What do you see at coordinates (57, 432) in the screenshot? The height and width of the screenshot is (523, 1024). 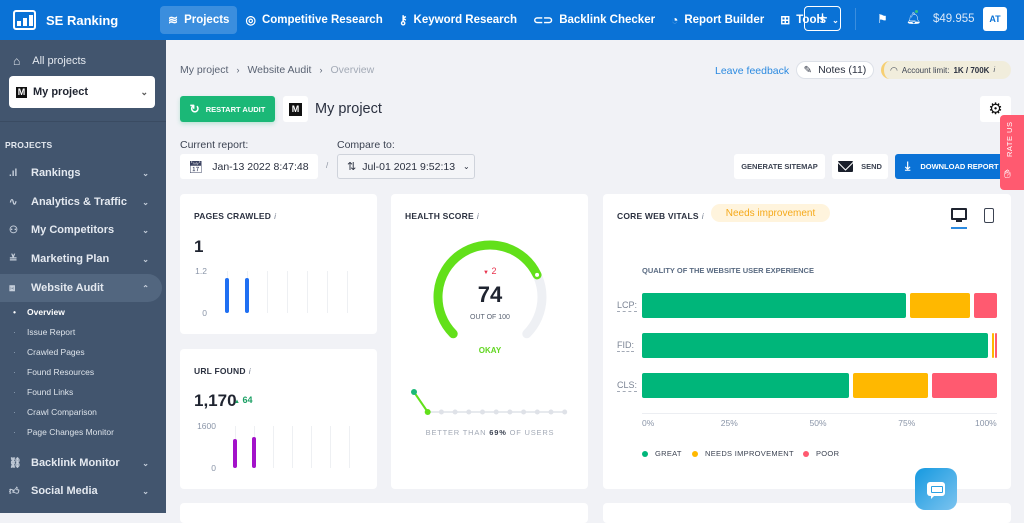 I see `subitem-page-changes-monitor: · Page Changes Monitor` at bounding box center [57, 432].